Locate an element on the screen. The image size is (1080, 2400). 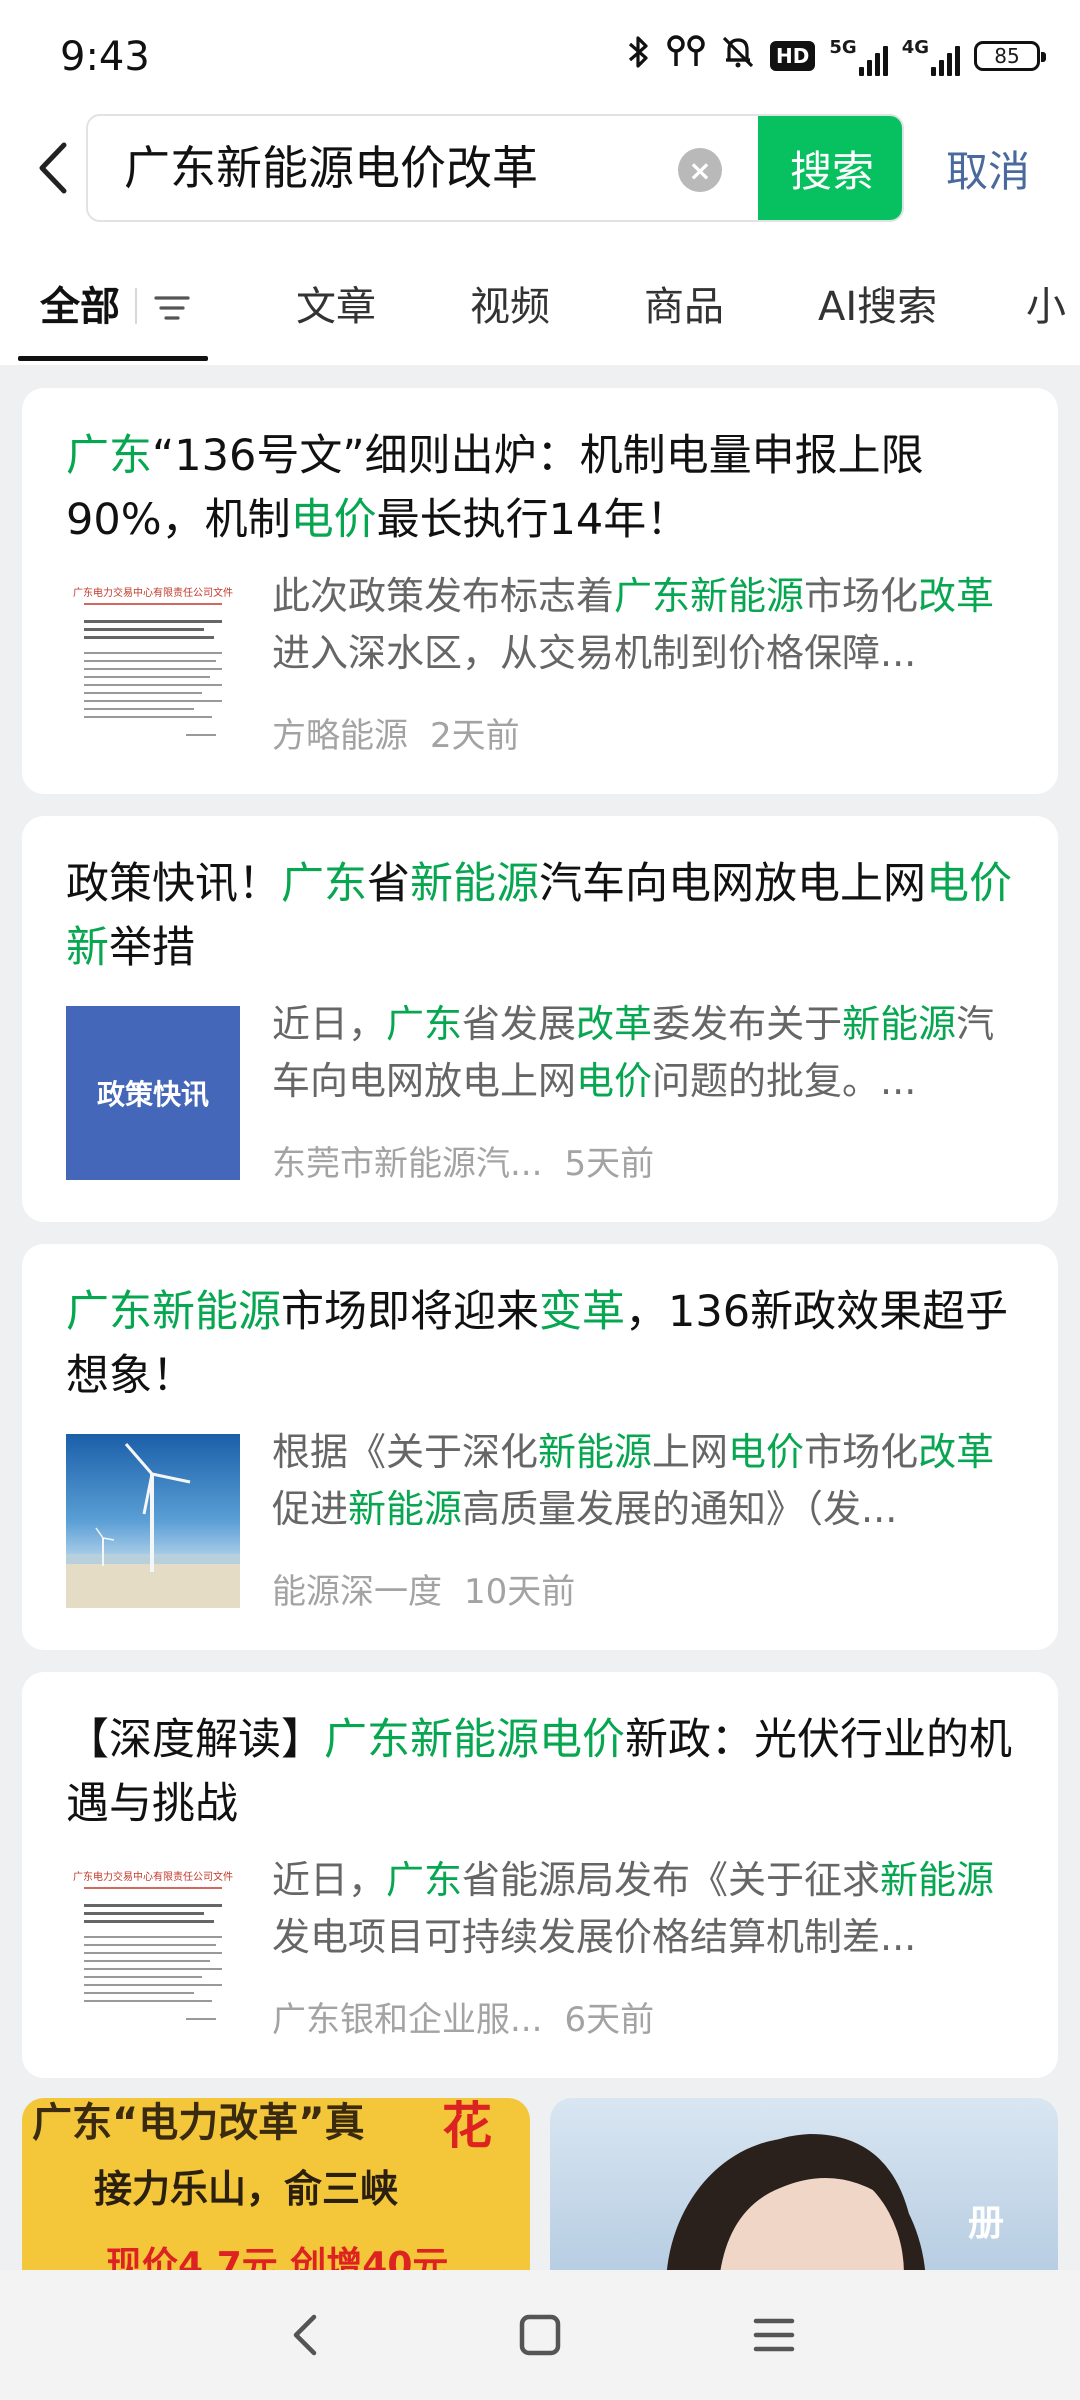
status-icons: HD 5G 4G 85 is located at coordinates (836, 56).